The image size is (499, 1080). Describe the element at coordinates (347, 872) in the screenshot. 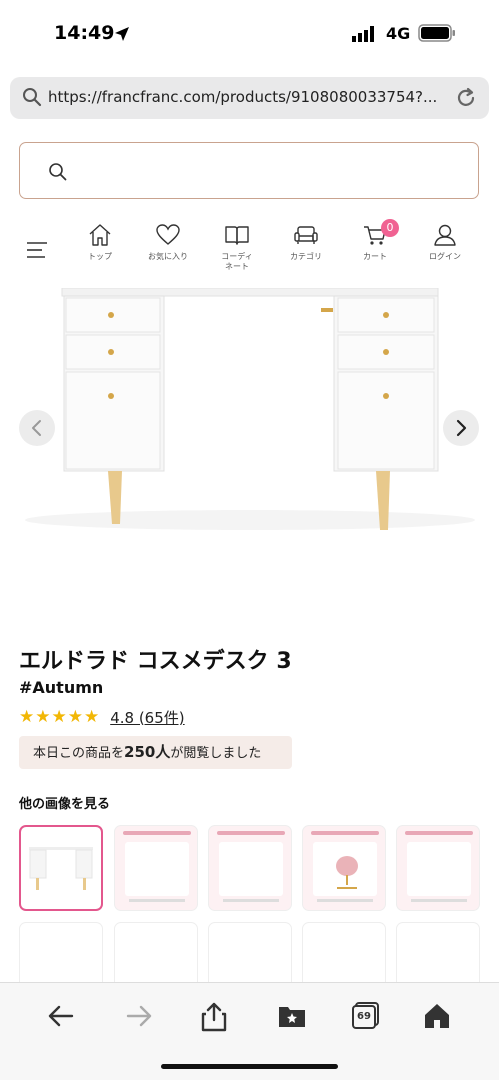

I see `chair-thumbnail-image` at that location.